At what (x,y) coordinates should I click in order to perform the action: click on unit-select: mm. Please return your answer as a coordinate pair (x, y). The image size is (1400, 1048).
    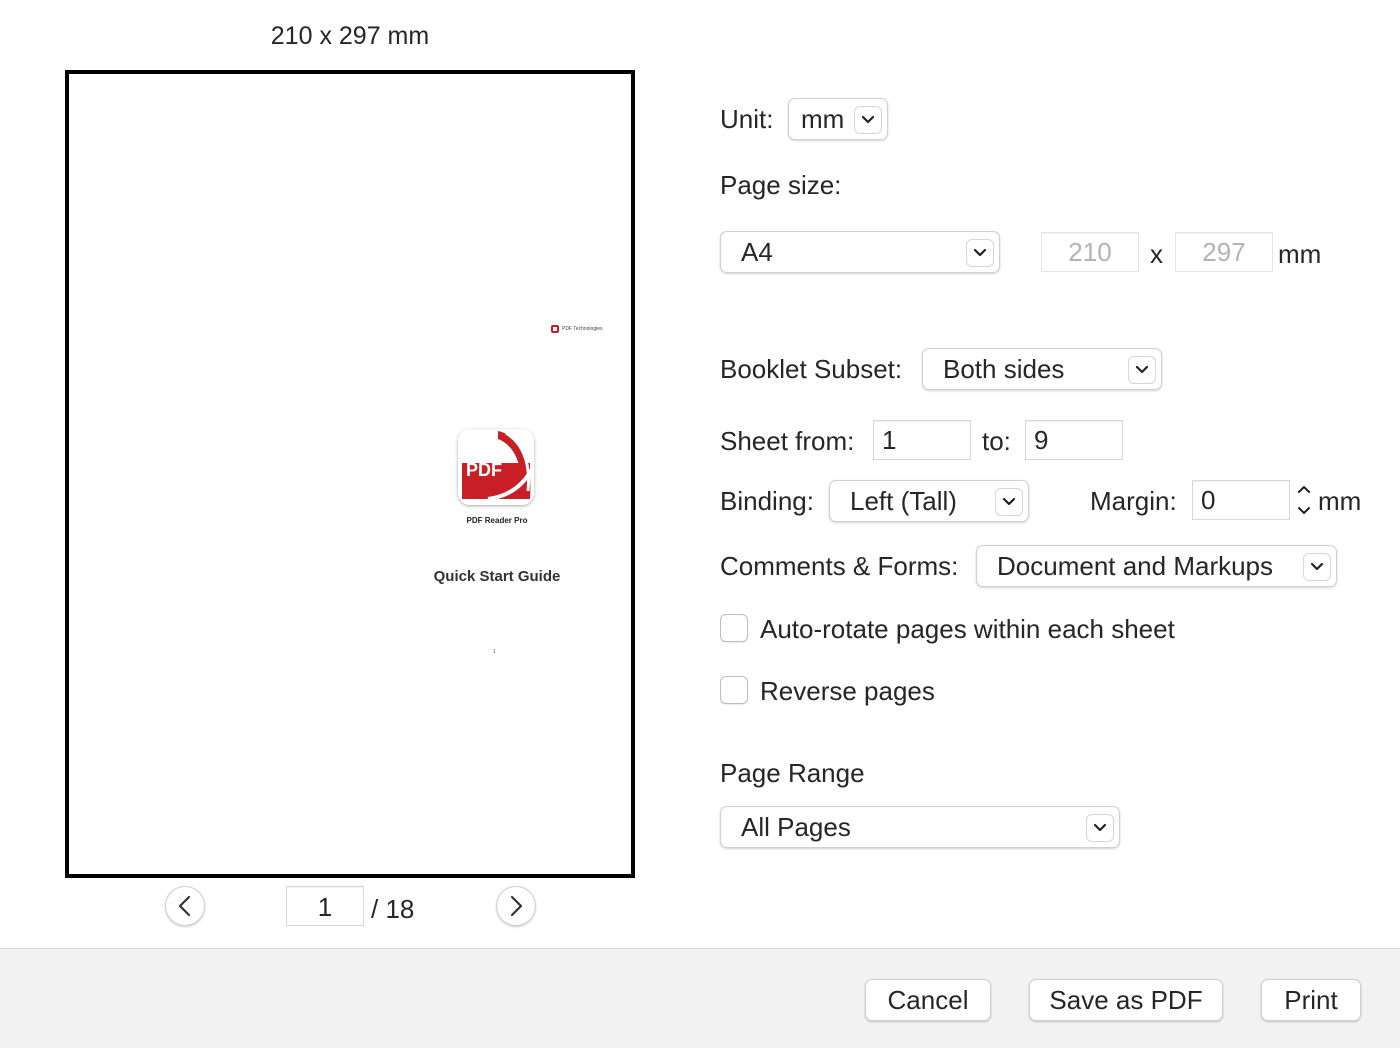
    Looking at the image, I should click on (838, 119).